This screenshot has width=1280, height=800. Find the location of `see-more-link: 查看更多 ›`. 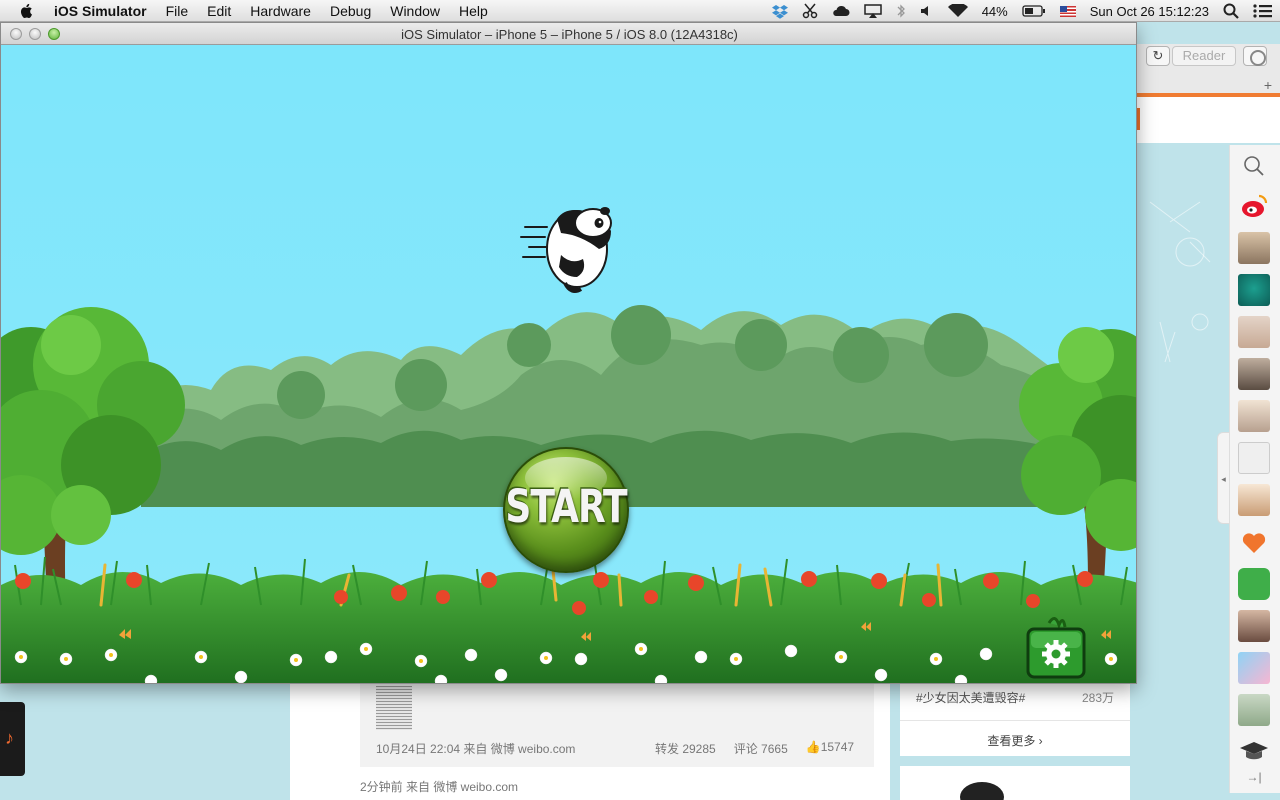

see-more-link: 查看更多 › is located at coordinates (1015, 740).